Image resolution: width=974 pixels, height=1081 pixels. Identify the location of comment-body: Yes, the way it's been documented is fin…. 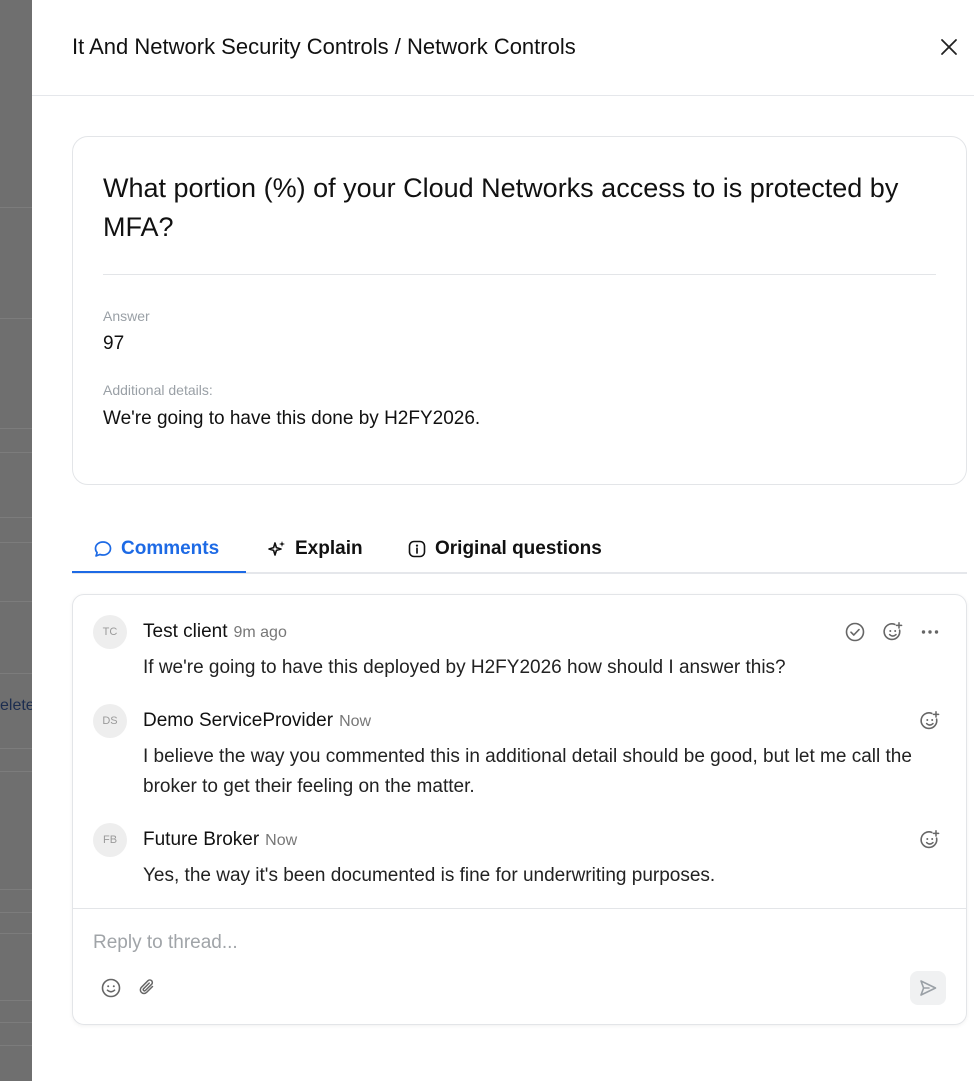
(429, 875).